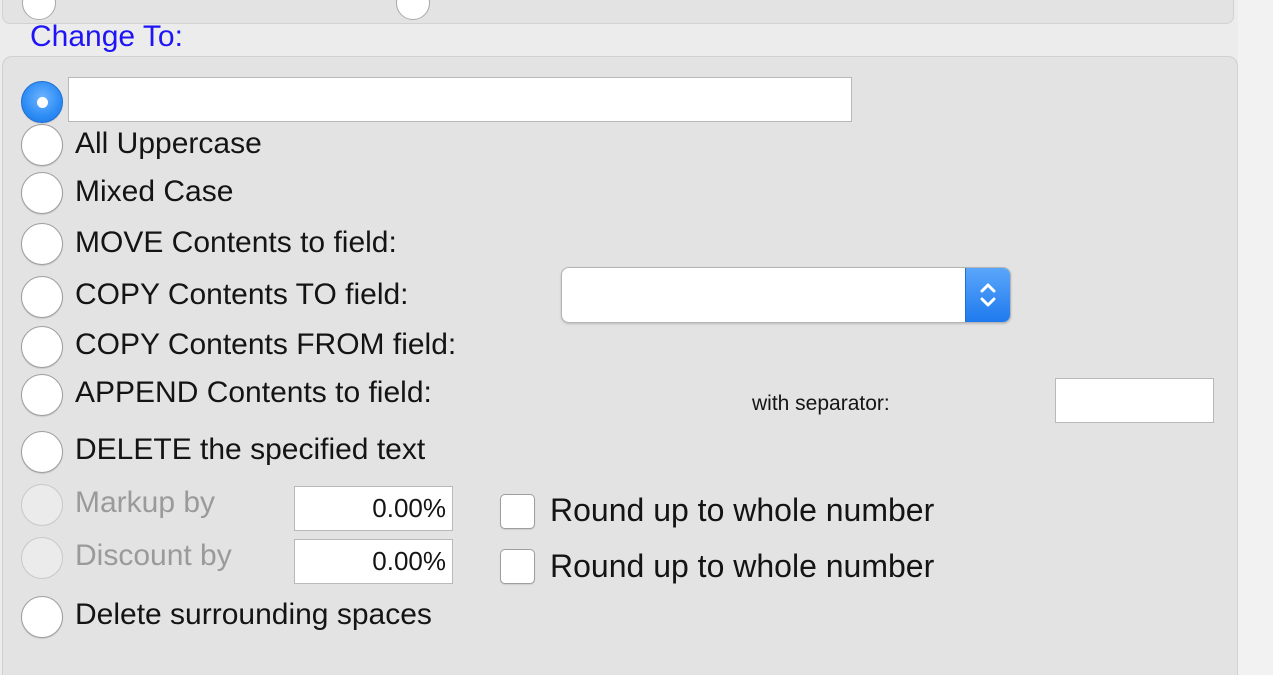  I want to click on discount-round-checkbox, so click(517, 566).